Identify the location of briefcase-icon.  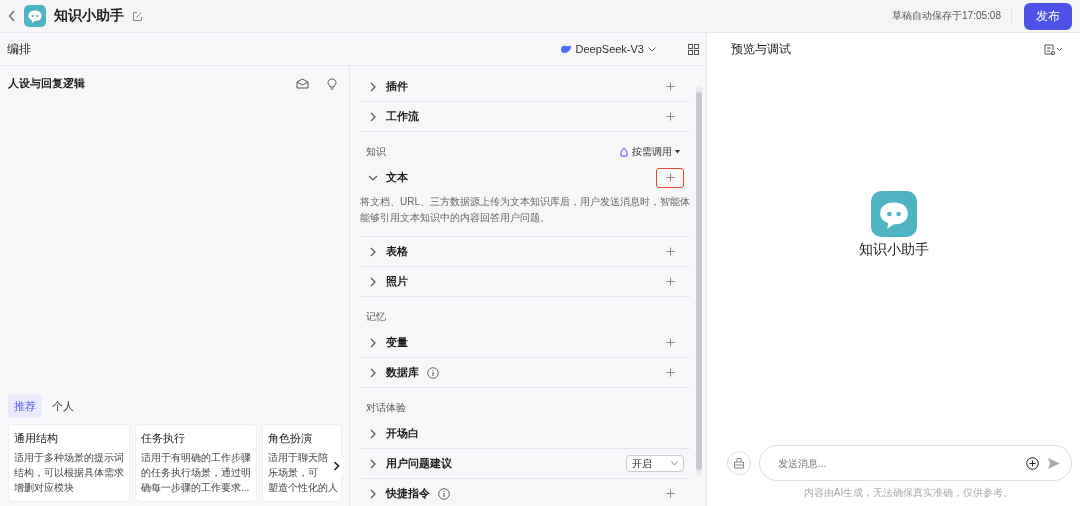
(739, 463).